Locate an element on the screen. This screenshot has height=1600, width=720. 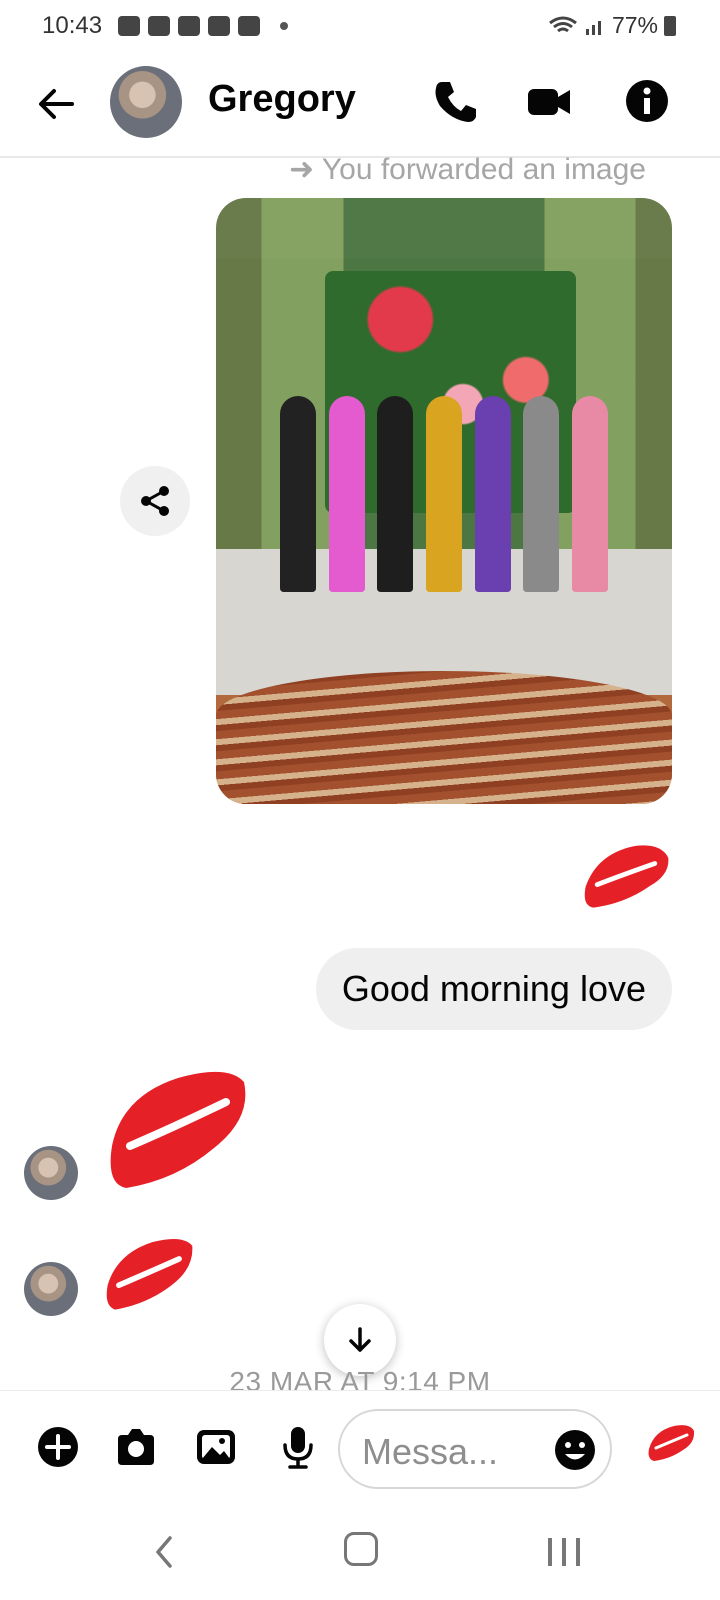
share-icon is located at coordinates (155, 501).